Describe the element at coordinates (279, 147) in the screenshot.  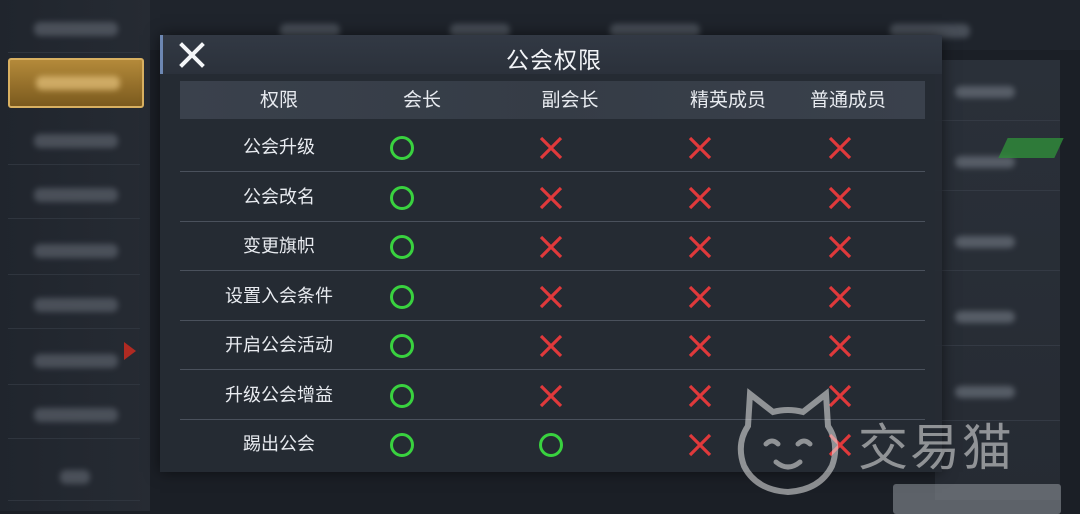
I see `permission-label: 公会升级` at that location.